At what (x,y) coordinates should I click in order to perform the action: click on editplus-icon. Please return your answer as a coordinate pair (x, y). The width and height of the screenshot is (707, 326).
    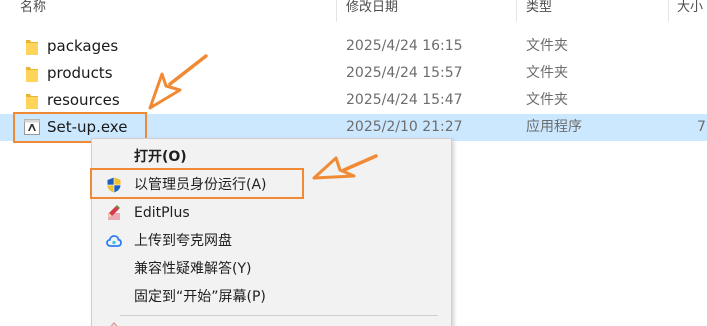
    Looking at the image, I should click on (114, 212).